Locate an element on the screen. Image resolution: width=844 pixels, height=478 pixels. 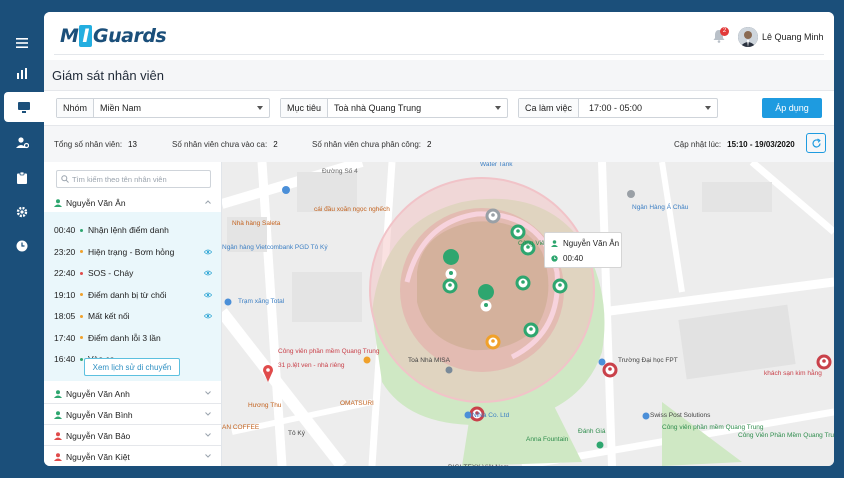
timeline-event: 00:40 Nhận lệnh điểm danh is located at coordinates (134, 230).